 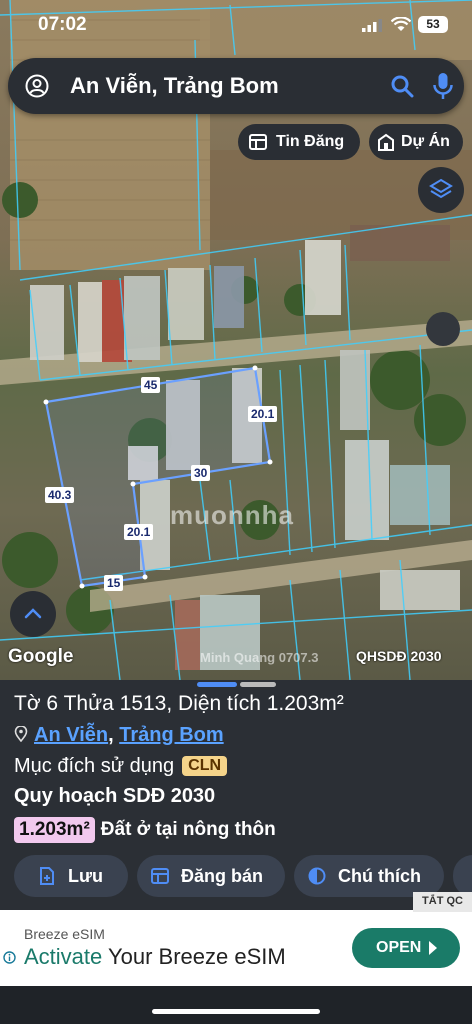 I want to click on ad-open-button: OPEN, so click(x=406, y=948).